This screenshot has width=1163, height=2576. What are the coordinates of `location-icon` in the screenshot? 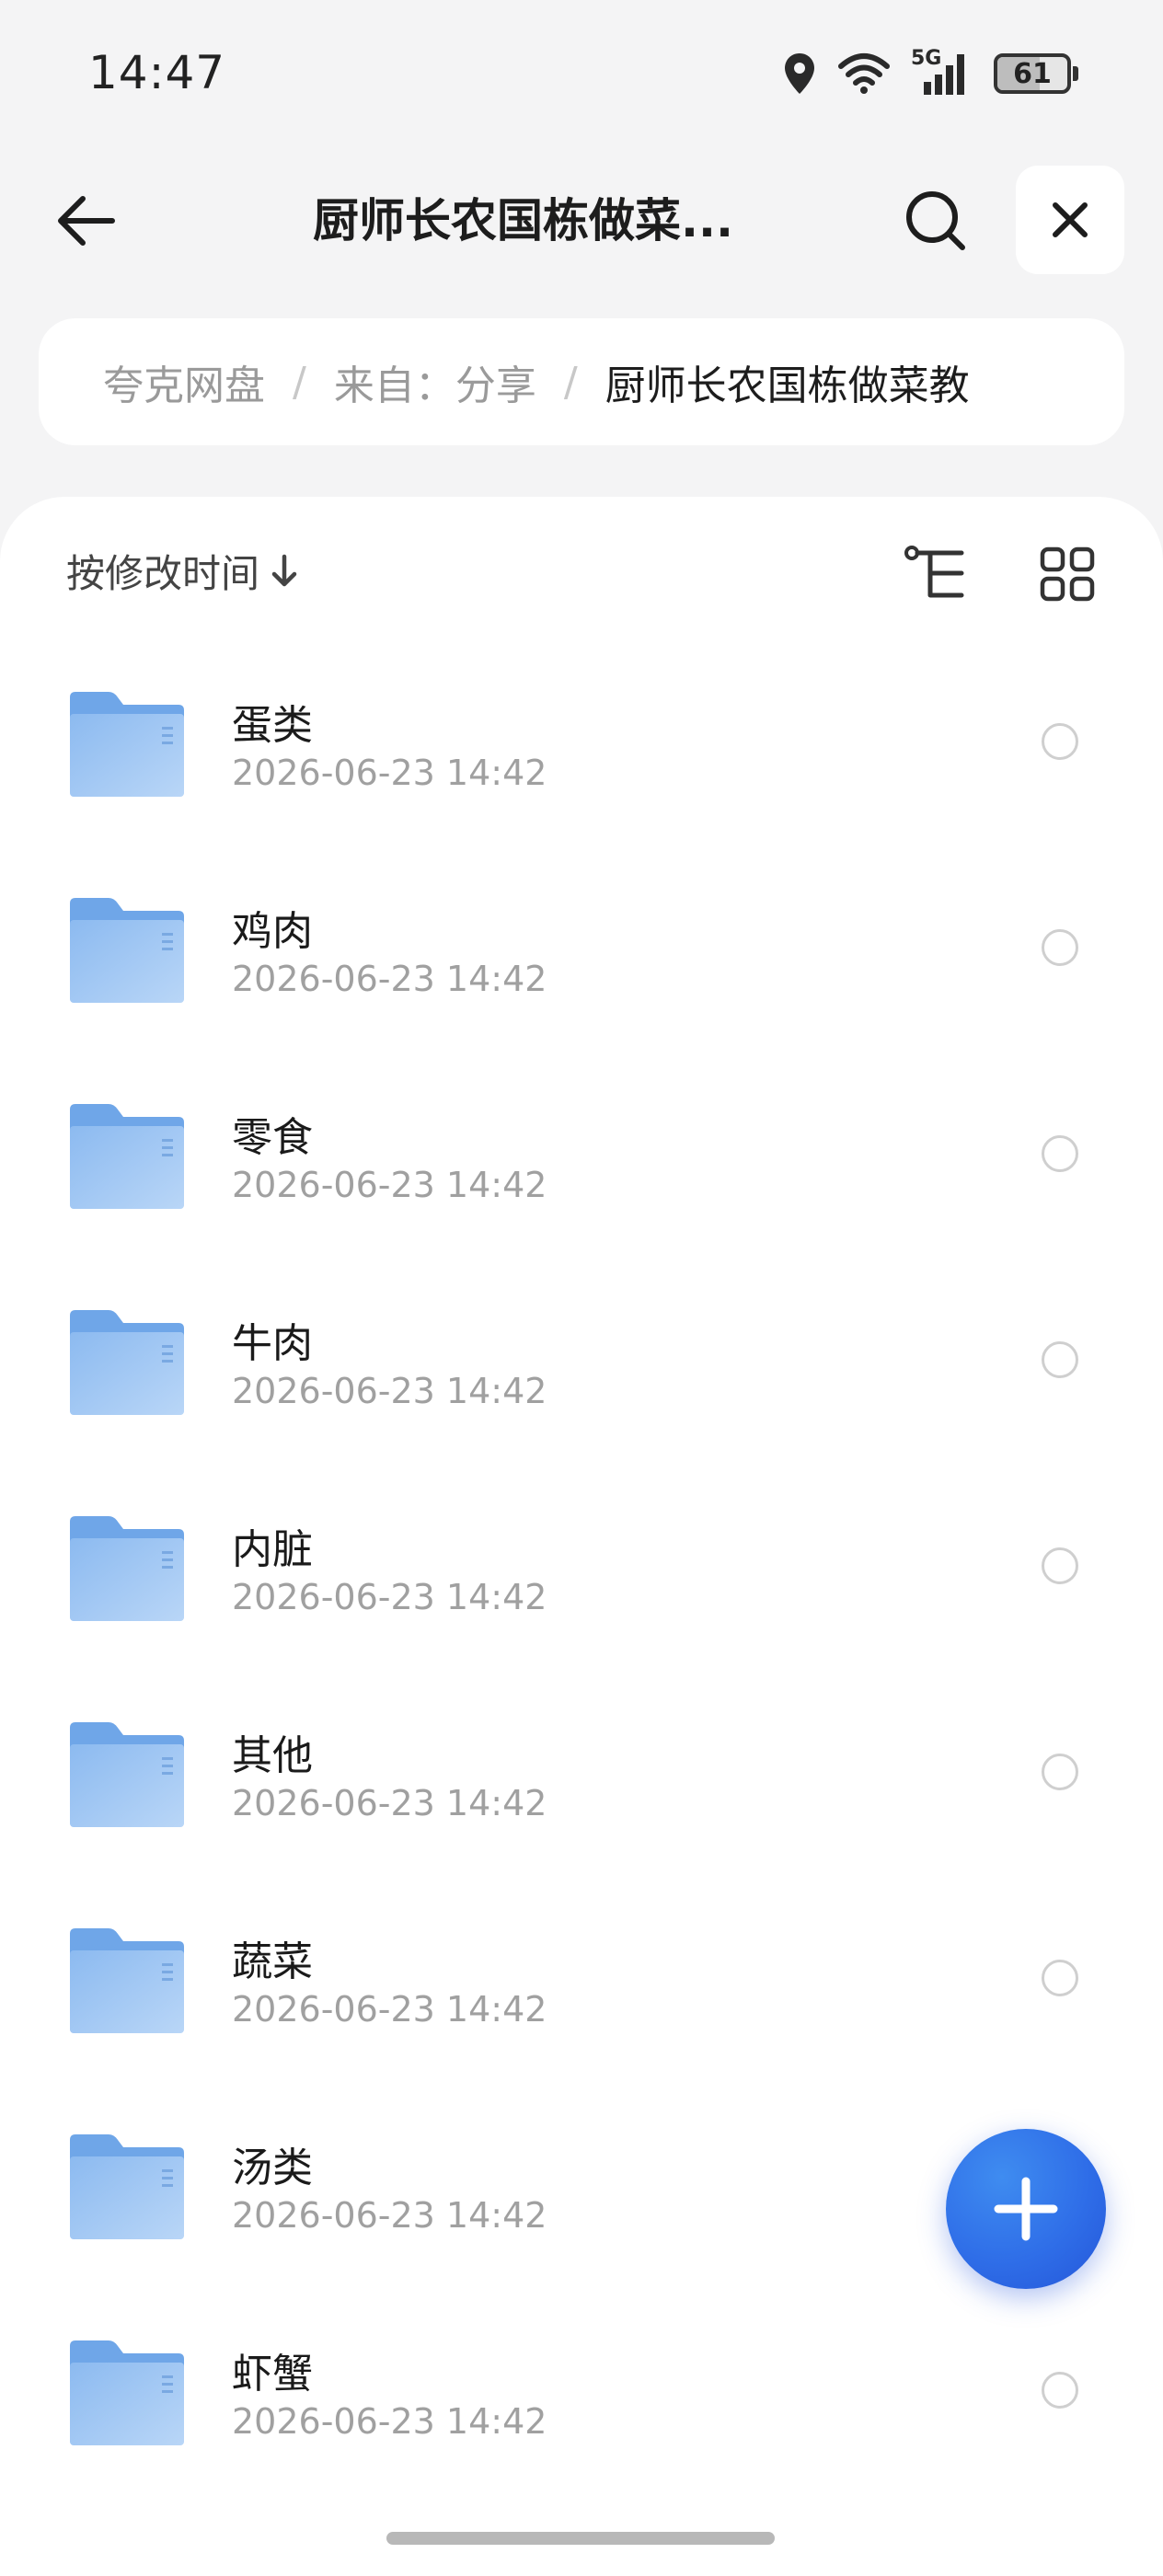 It's located at (800, 73).